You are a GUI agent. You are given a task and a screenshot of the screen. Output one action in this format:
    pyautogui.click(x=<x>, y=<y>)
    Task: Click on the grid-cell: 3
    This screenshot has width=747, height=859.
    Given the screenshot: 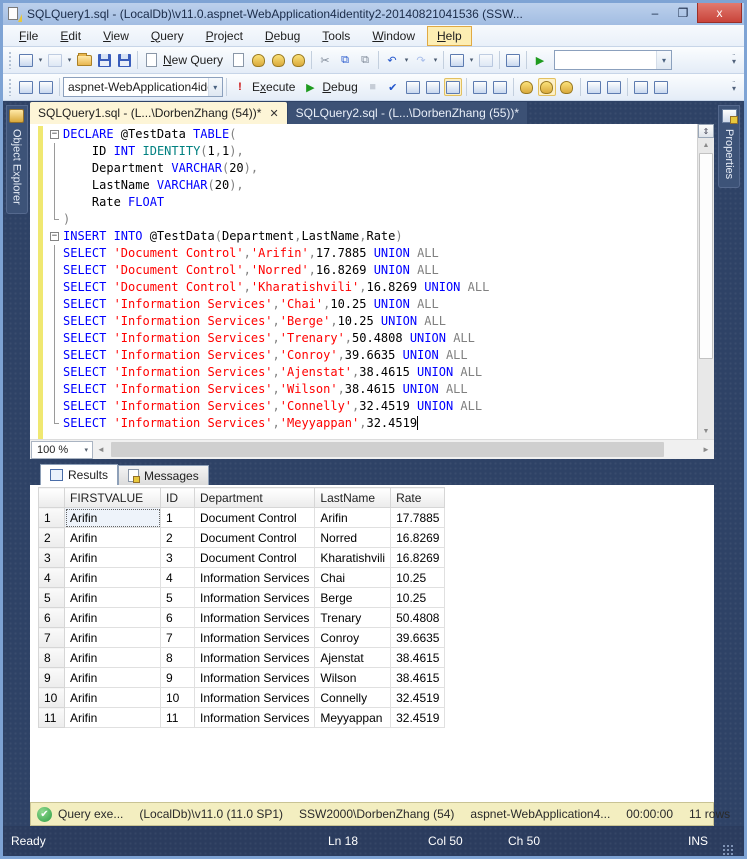 What is the action you would take?
    pyautogui.click(x=177, y=557)
    